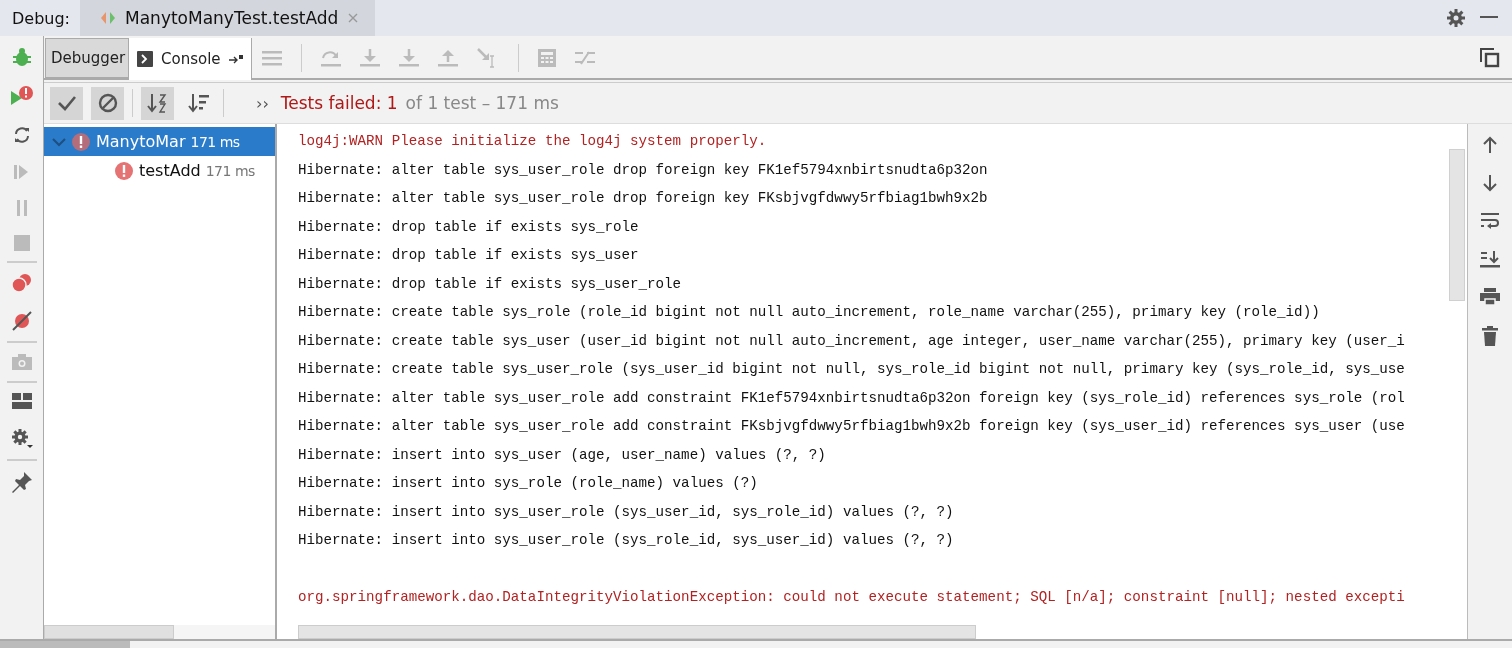  What do you see at coordinates (21, 283) in the screenshot?
I see `breakpoints-icon` at bounding box center [21, 283].